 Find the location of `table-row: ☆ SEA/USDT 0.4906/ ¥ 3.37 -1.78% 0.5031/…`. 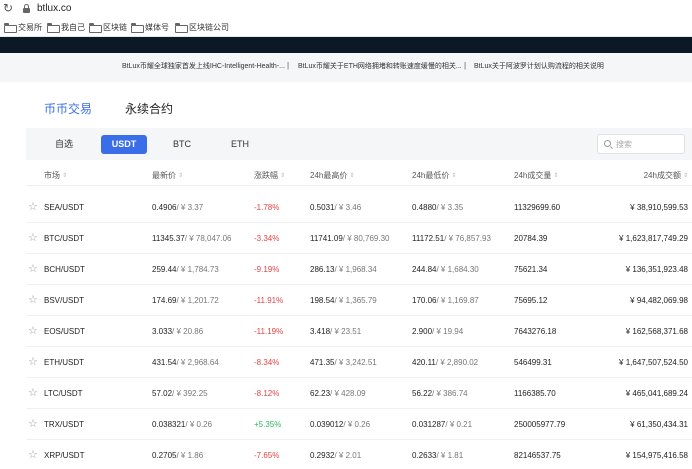

table-row: ☆ SEA/USDT 0.4906/ ¥ 3.37 -1.78% 0.5031/… is located at coordinates (359, 207).